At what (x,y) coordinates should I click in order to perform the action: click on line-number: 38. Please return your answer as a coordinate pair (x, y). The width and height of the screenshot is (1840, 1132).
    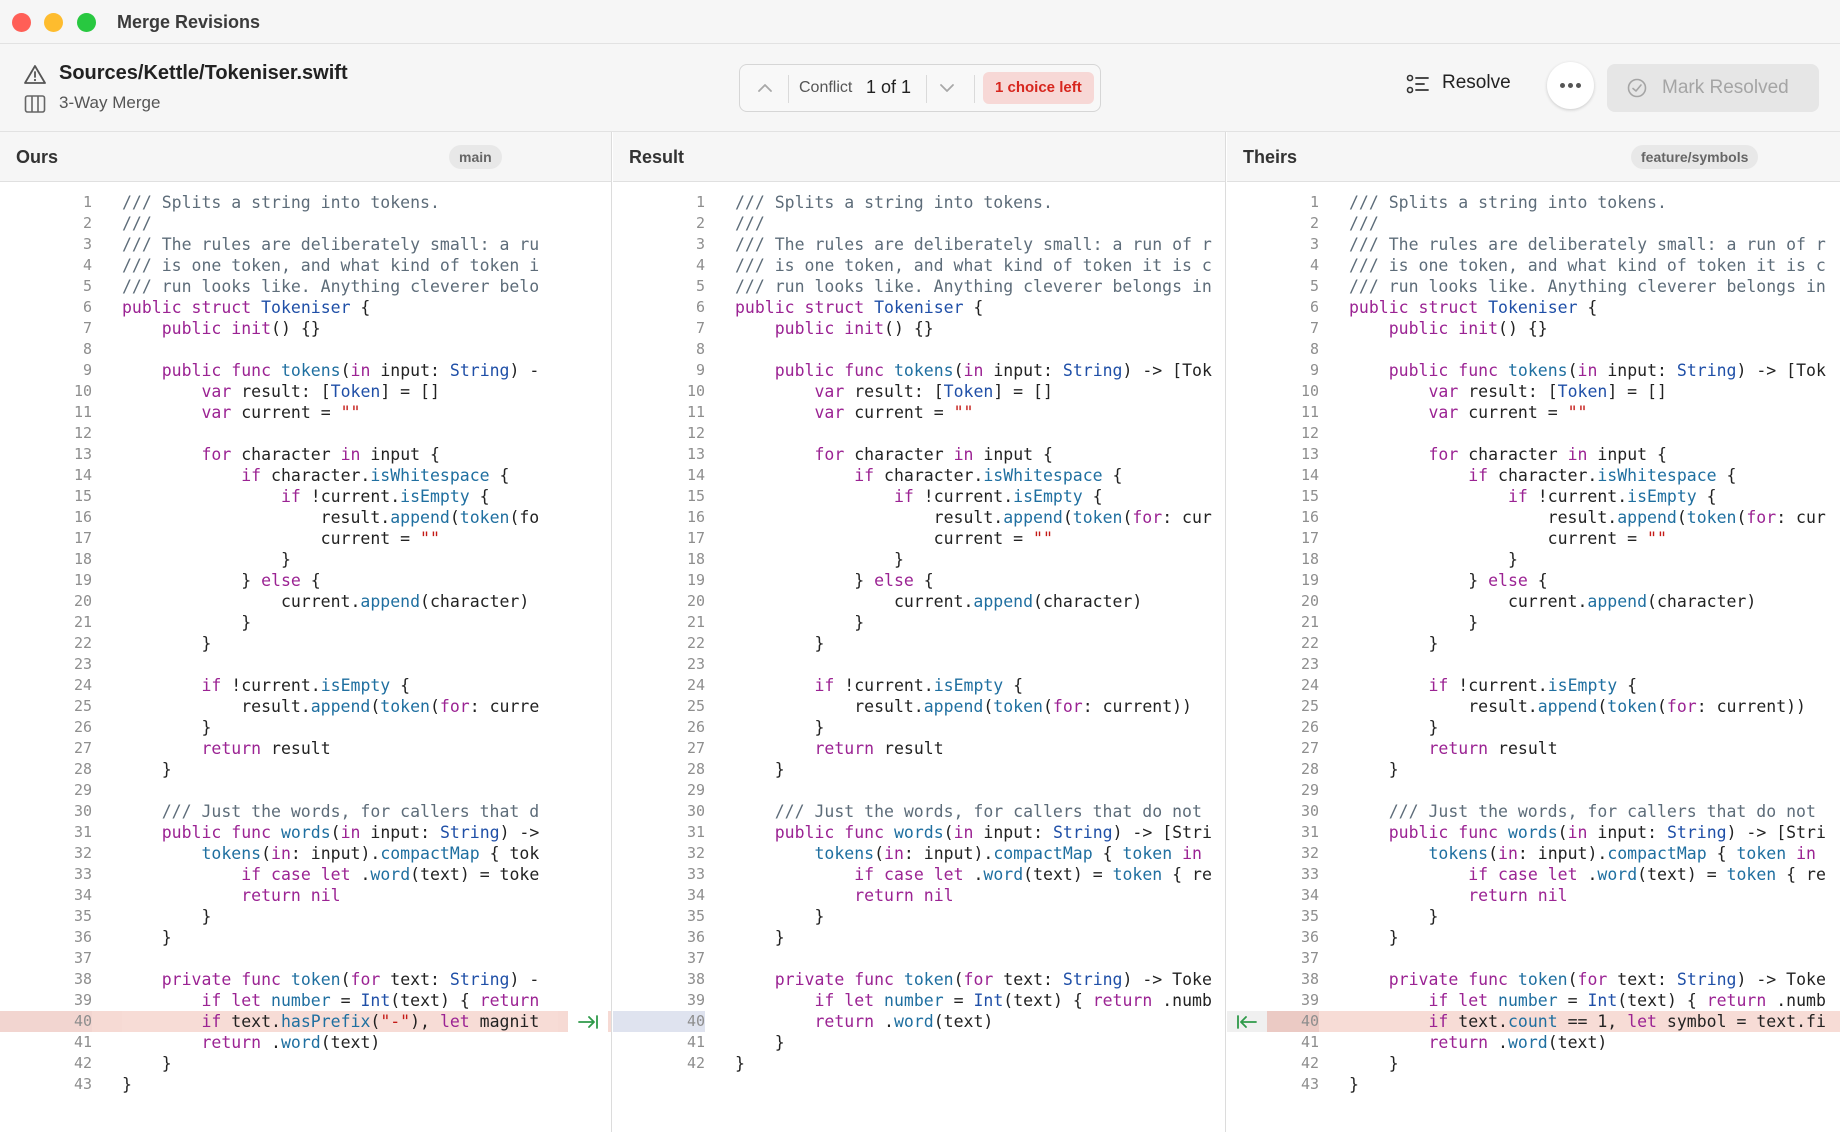
    Looking at the image, I should click on (1309, 979).